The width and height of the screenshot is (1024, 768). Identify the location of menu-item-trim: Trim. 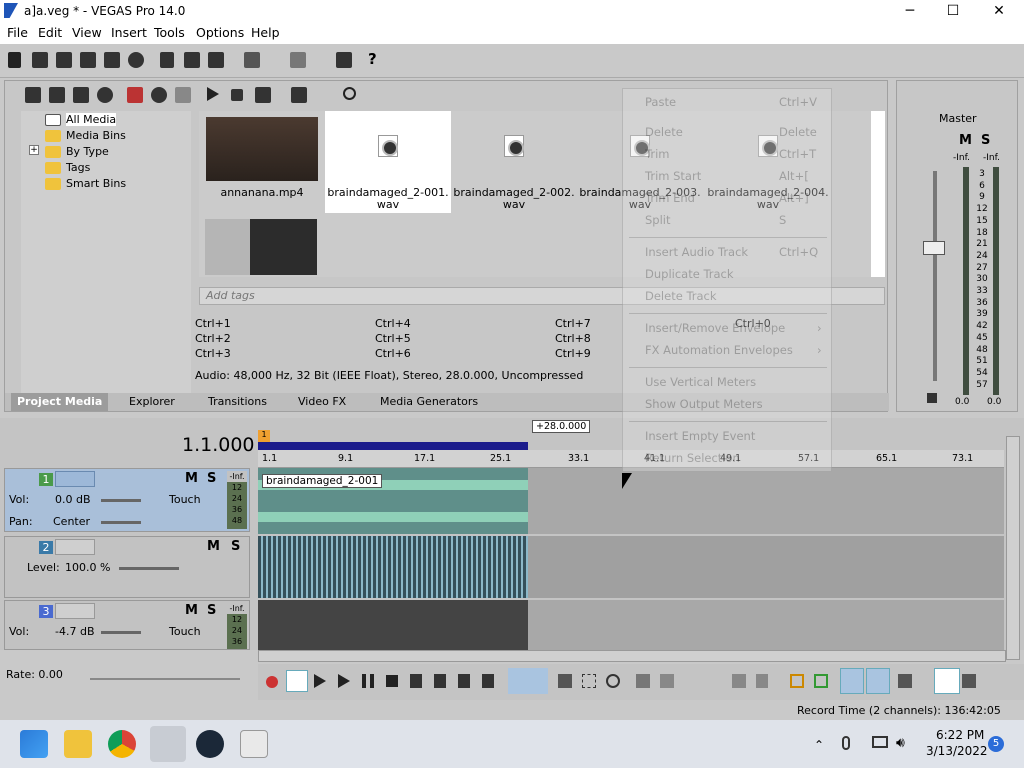
(657, 154).